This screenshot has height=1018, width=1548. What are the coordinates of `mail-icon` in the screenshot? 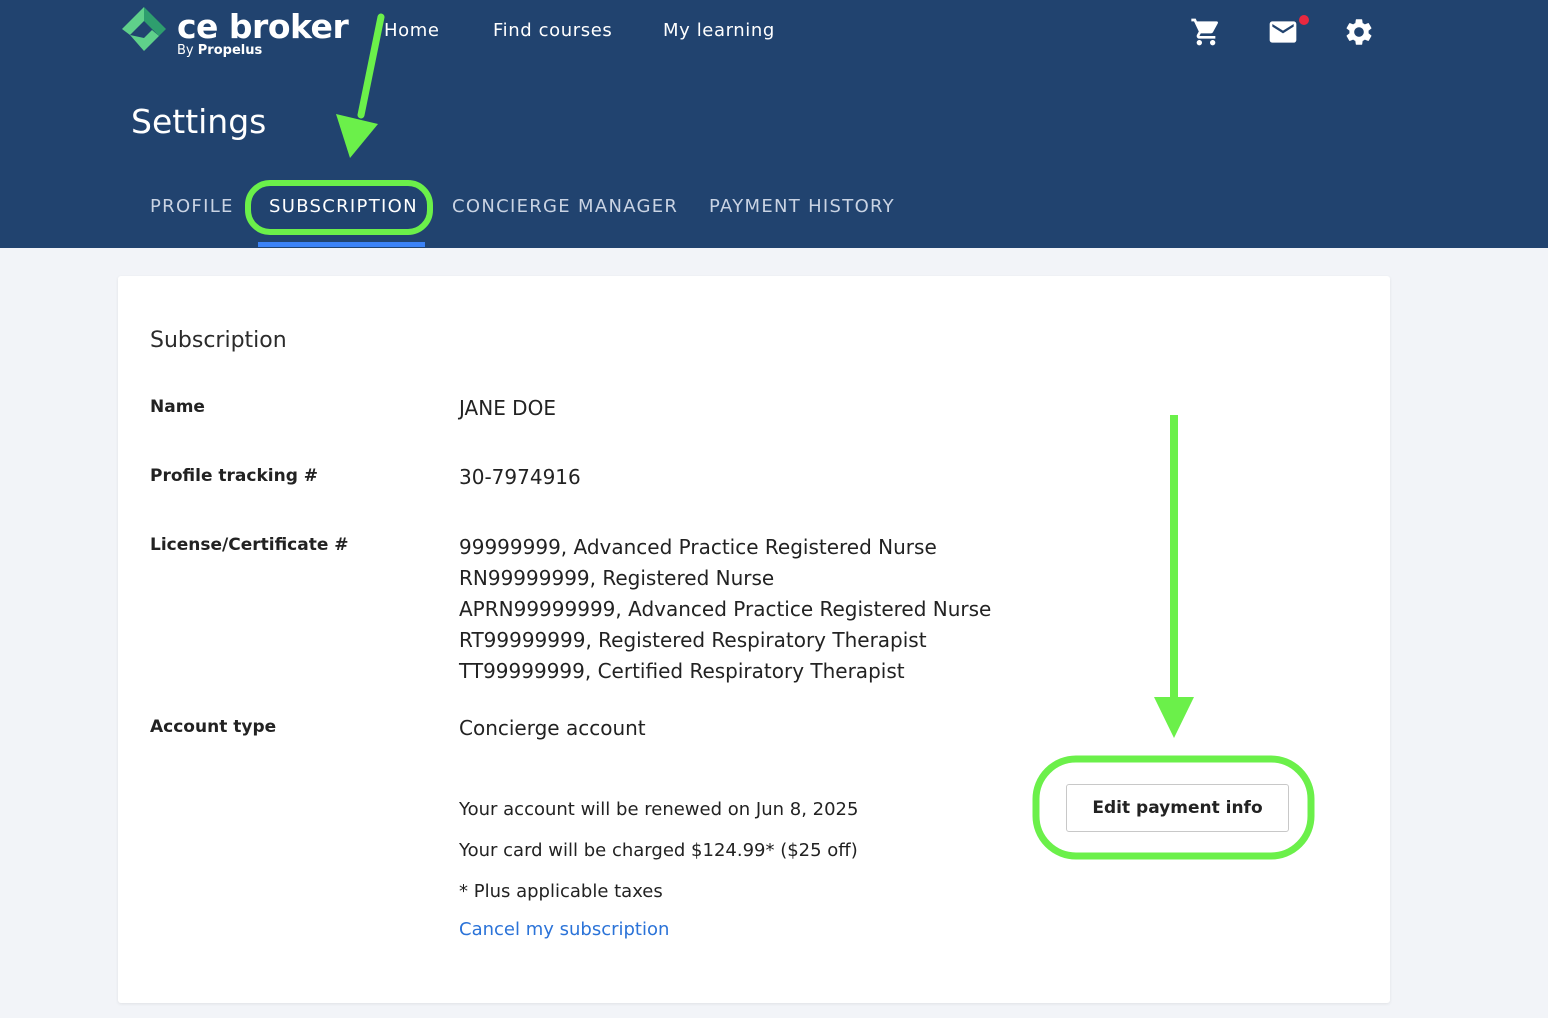 It's located at (1283, 32).